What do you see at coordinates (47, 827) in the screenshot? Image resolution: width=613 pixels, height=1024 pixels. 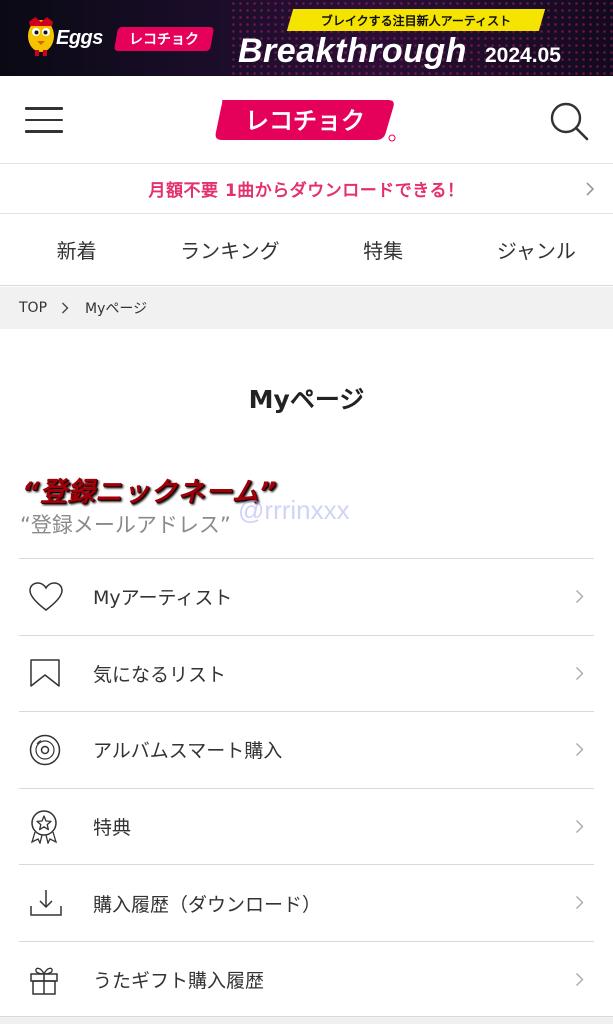 I see `badge-star-icon` at bounding box center [47, 827].